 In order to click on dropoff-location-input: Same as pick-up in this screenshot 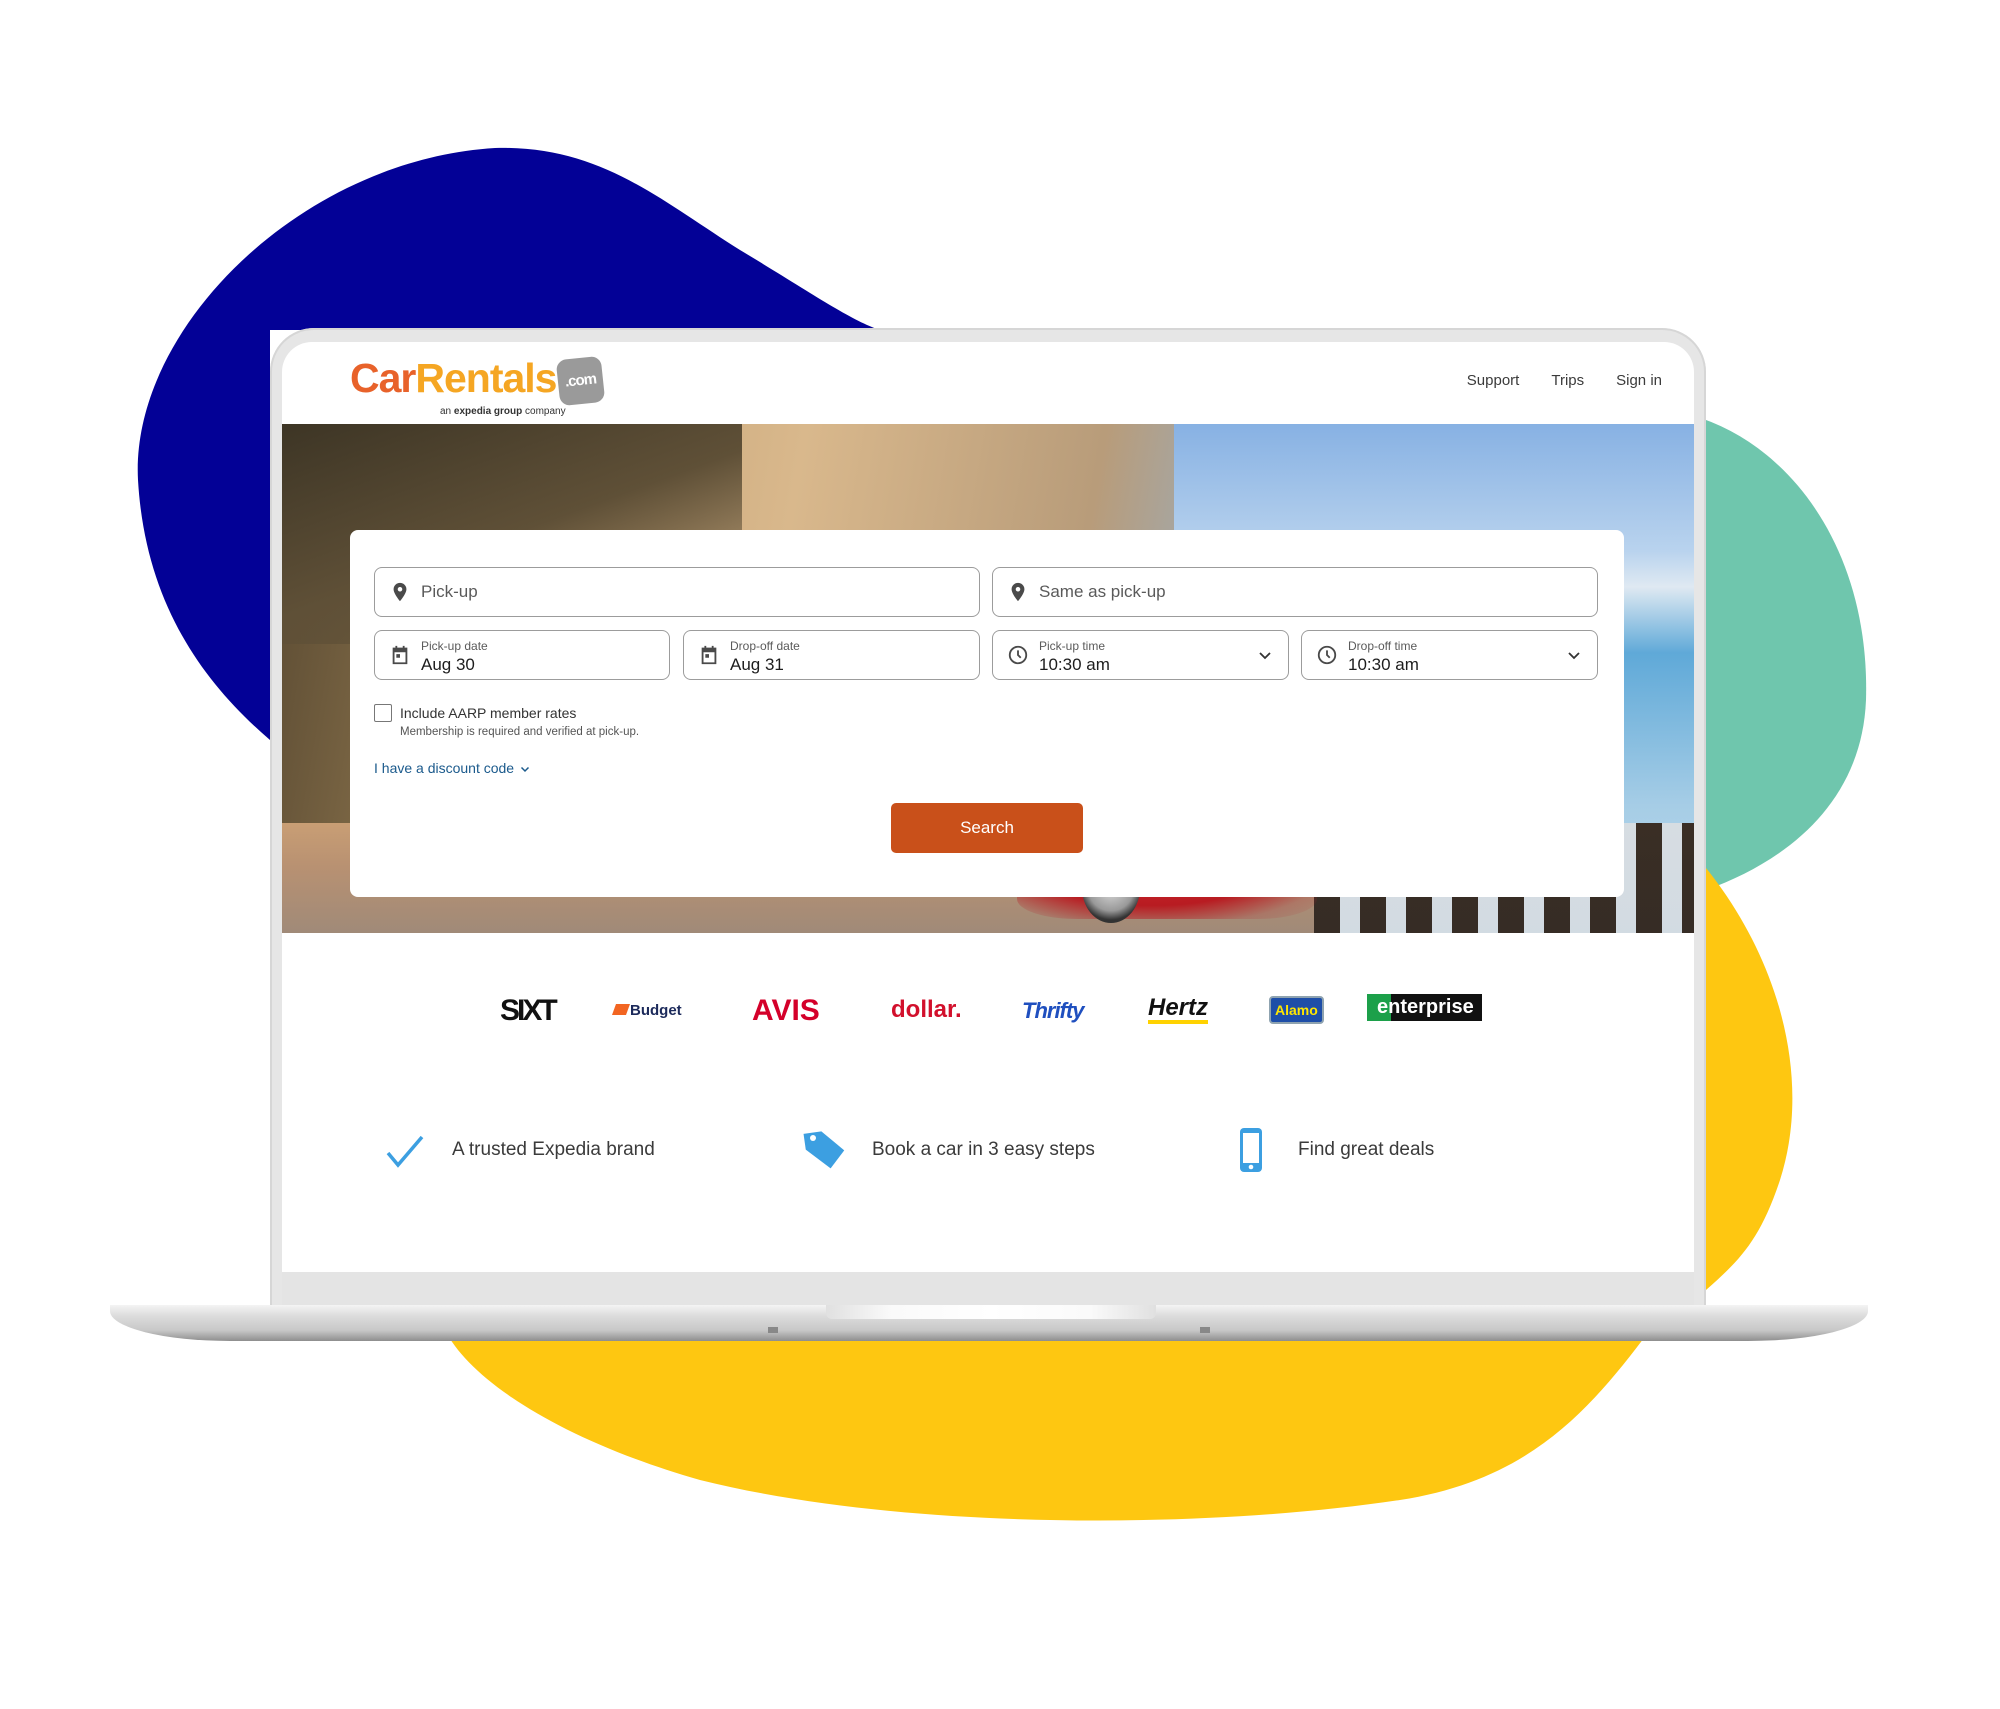, I will do `click(1295, 592)`.